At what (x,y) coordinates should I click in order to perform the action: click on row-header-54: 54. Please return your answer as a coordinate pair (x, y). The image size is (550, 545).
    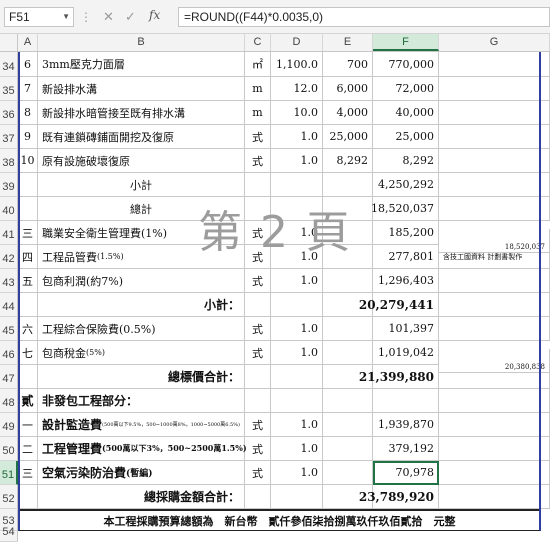
    Looking at the image, I should click on (9, 534).